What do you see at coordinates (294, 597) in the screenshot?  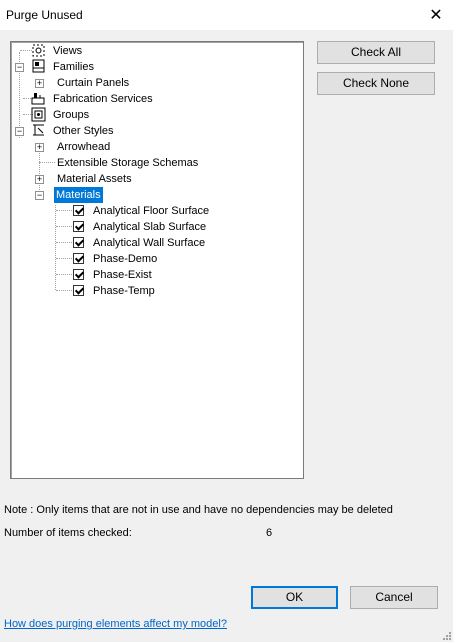 I see `ok-button: OK` at bounding box center [294, 597].